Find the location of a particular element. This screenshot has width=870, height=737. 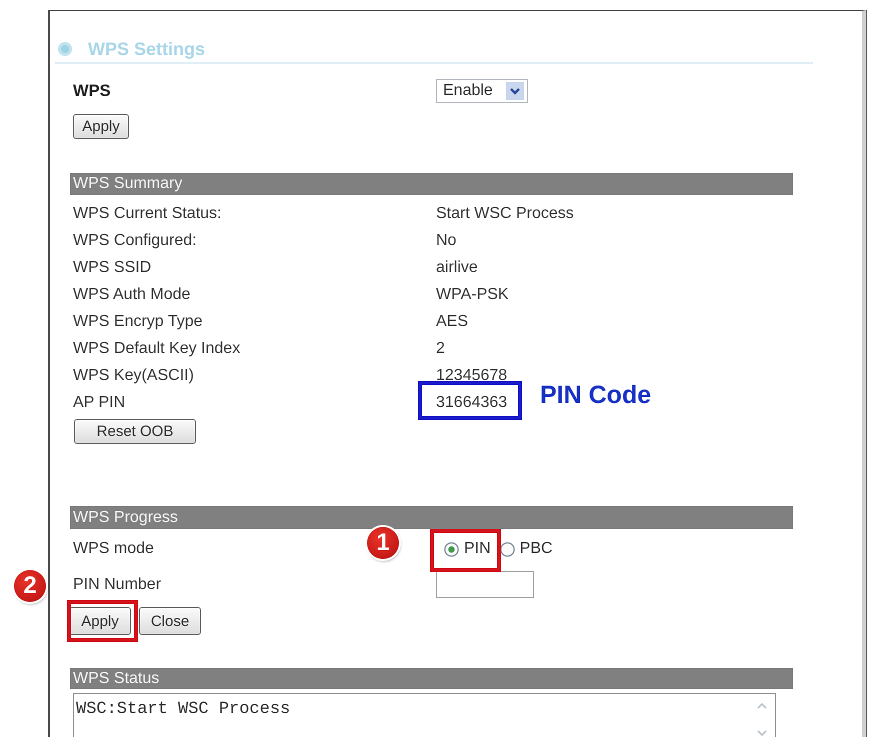

row-label: WPS Configured: is located at coordinates (135, 241).